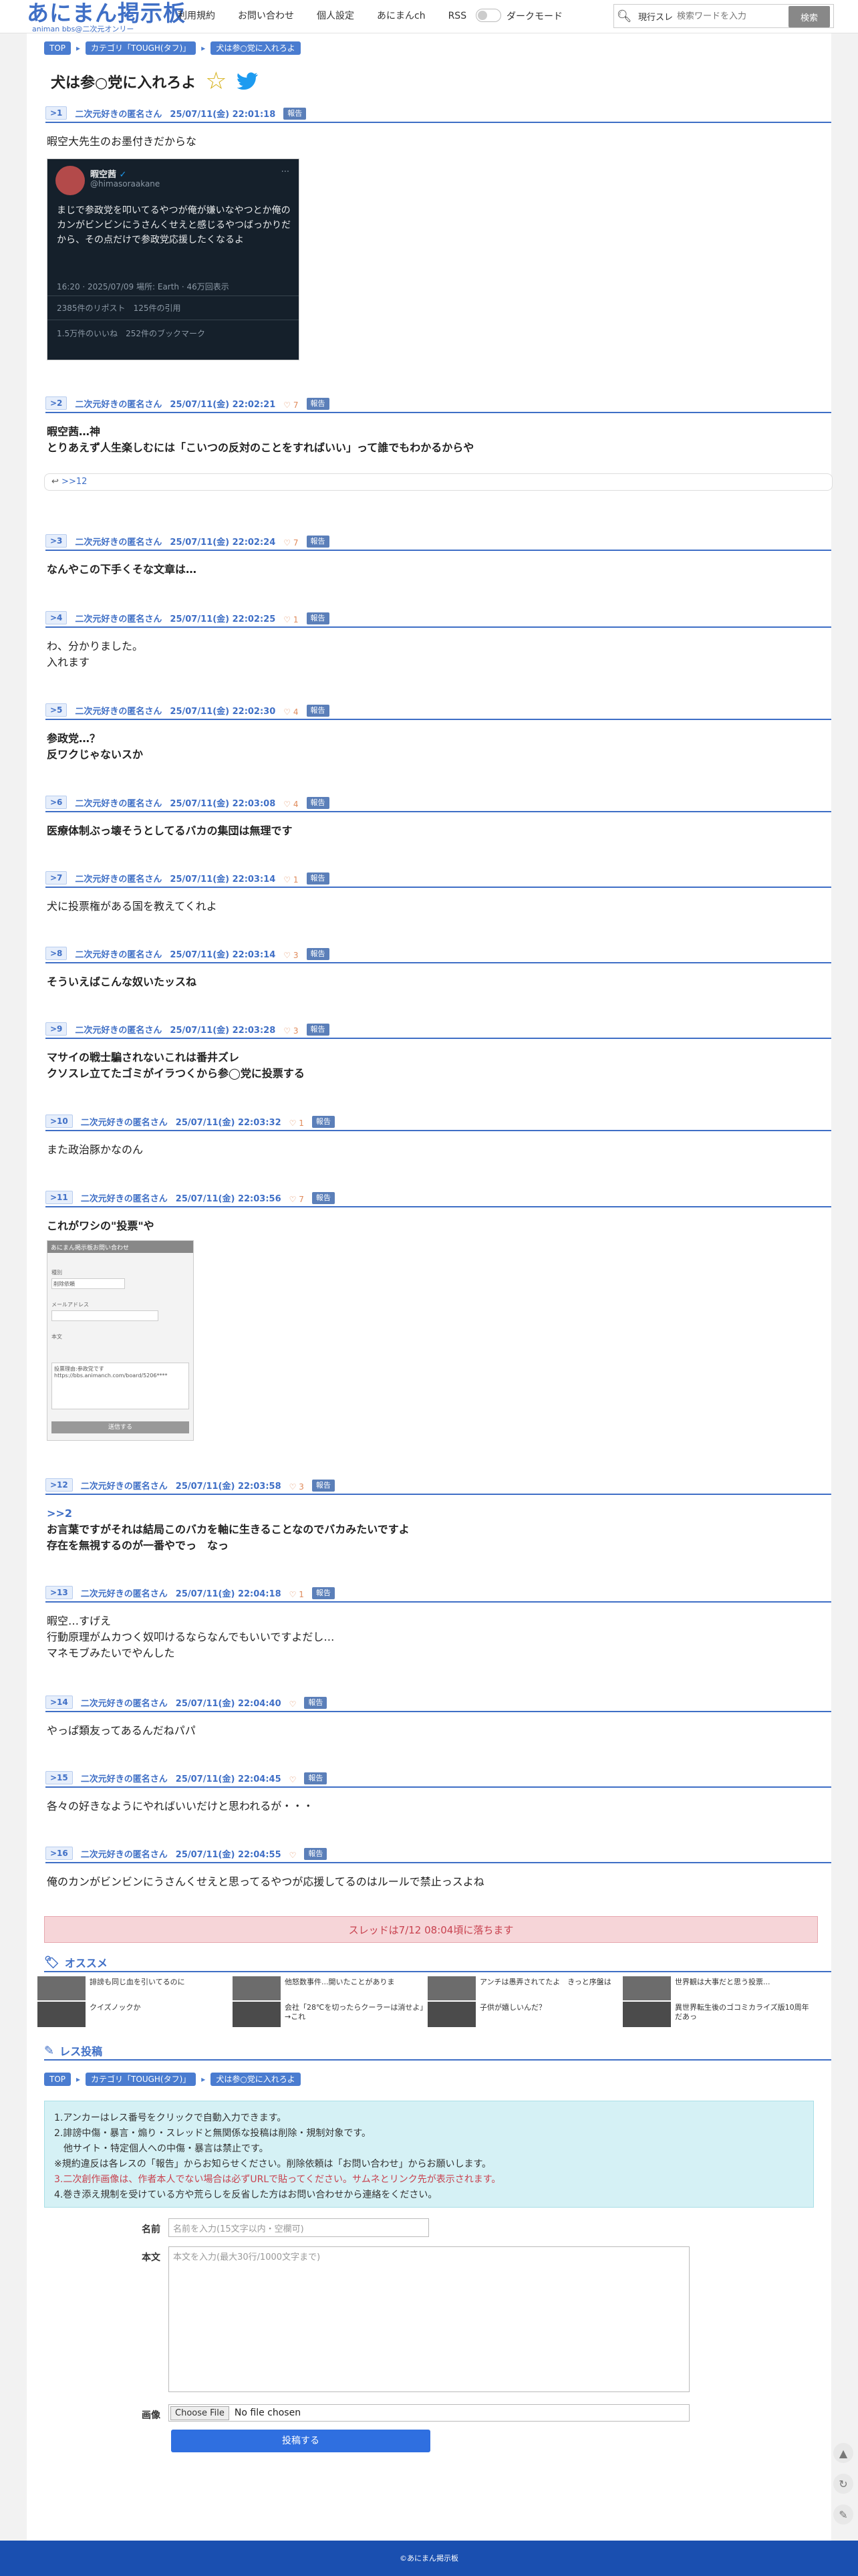 The image size is (858, 2576). What do you see at coordinates (56, 878) in the screenshot?
I see `post-number: >7` at bounding box center [56, 878].